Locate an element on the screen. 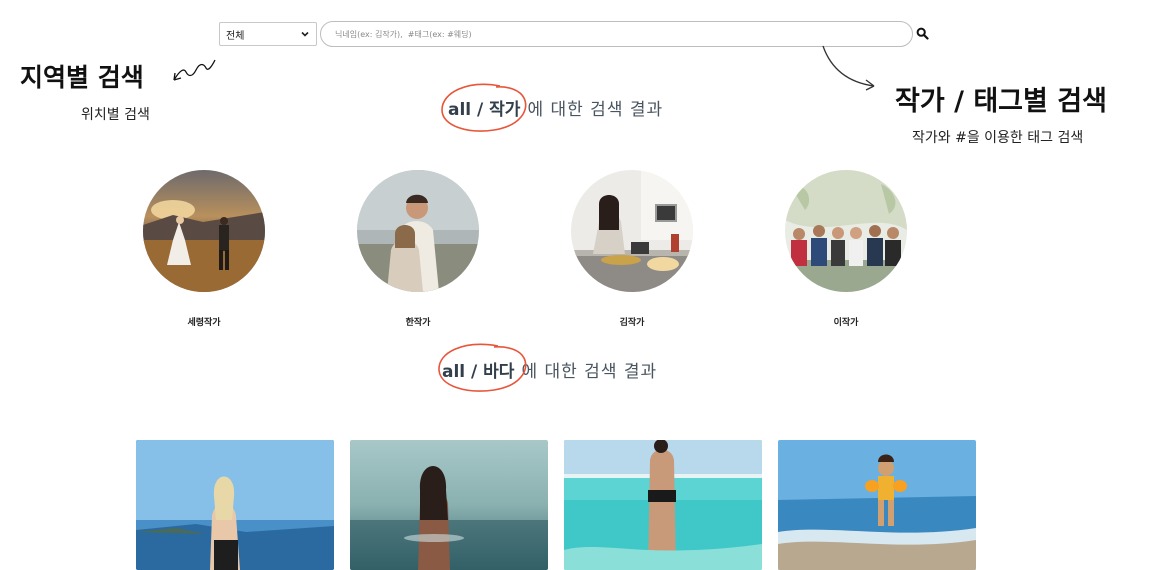  artist-results-suffix: 에 대한 검색 결과 is located at coordinates (595, 110).